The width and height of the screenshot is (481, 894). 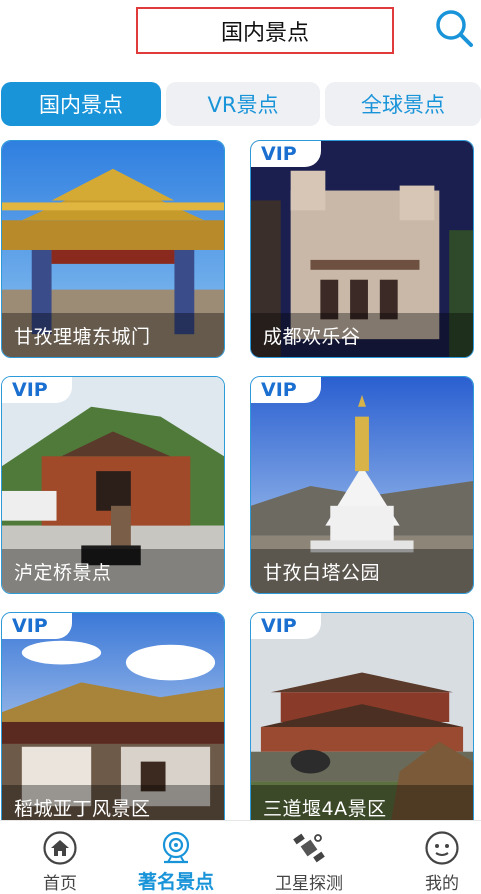 What do you see at coordinates (362, 249) in the screenshot?
I see `scenic-card-chengdu-happy-valley: VIP 成都欢乐谷` at bounding box center [362, 249].